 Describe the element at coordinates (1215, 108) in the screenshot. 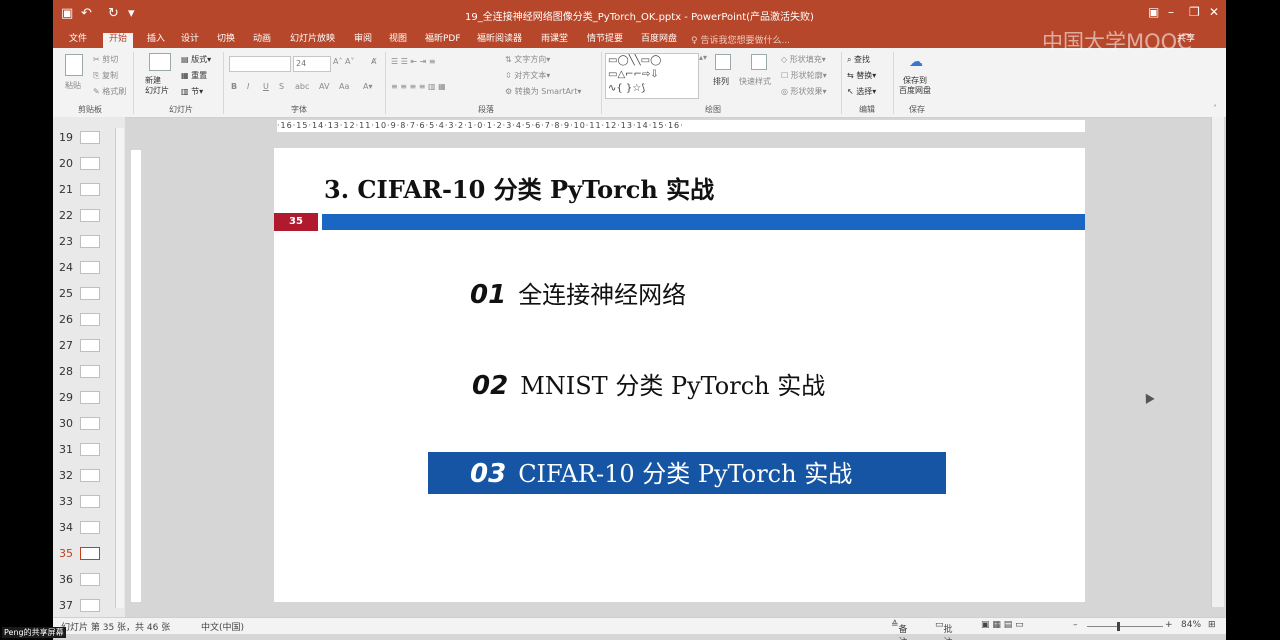

I see `collapse-ribbon-icon: ˄` at that location.